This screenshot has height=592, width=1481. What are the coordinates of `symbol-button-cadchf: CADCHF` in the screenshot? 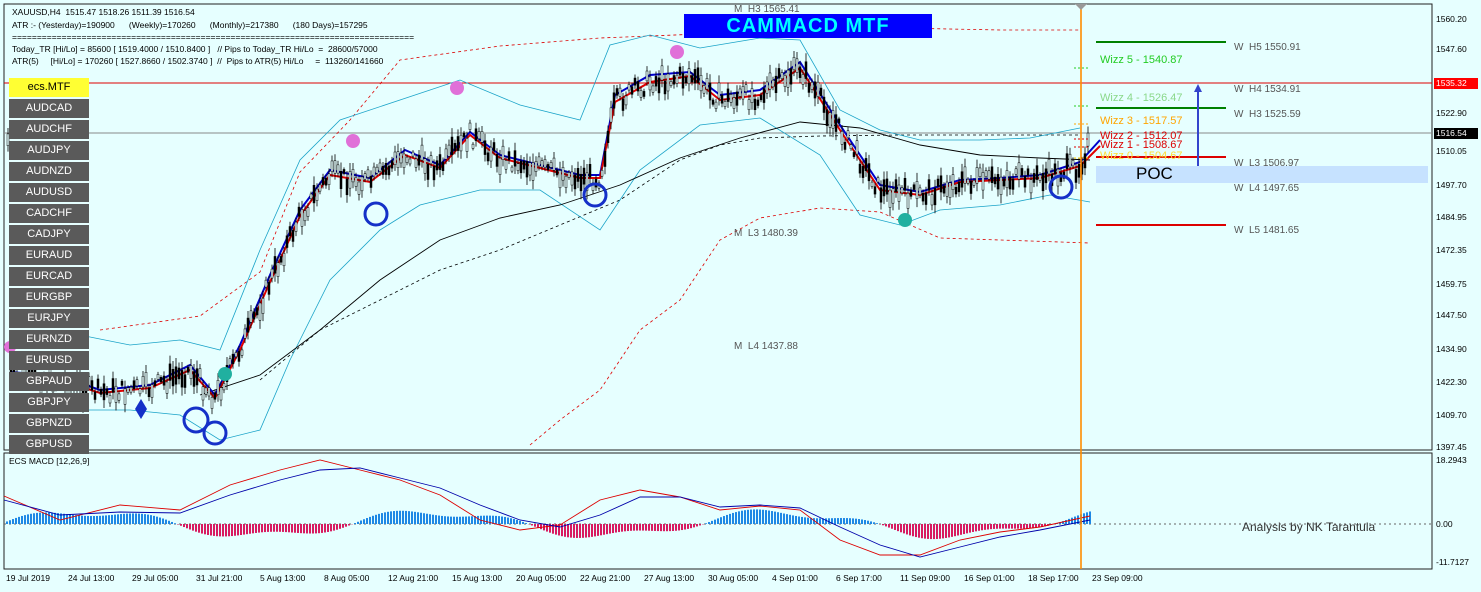 It's located at (49, 213).